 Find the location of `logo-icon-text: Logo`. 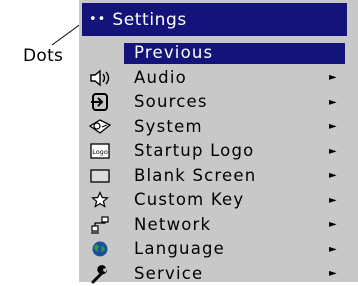

logo-icon-text: Logo is located at coordinates (100, 152).